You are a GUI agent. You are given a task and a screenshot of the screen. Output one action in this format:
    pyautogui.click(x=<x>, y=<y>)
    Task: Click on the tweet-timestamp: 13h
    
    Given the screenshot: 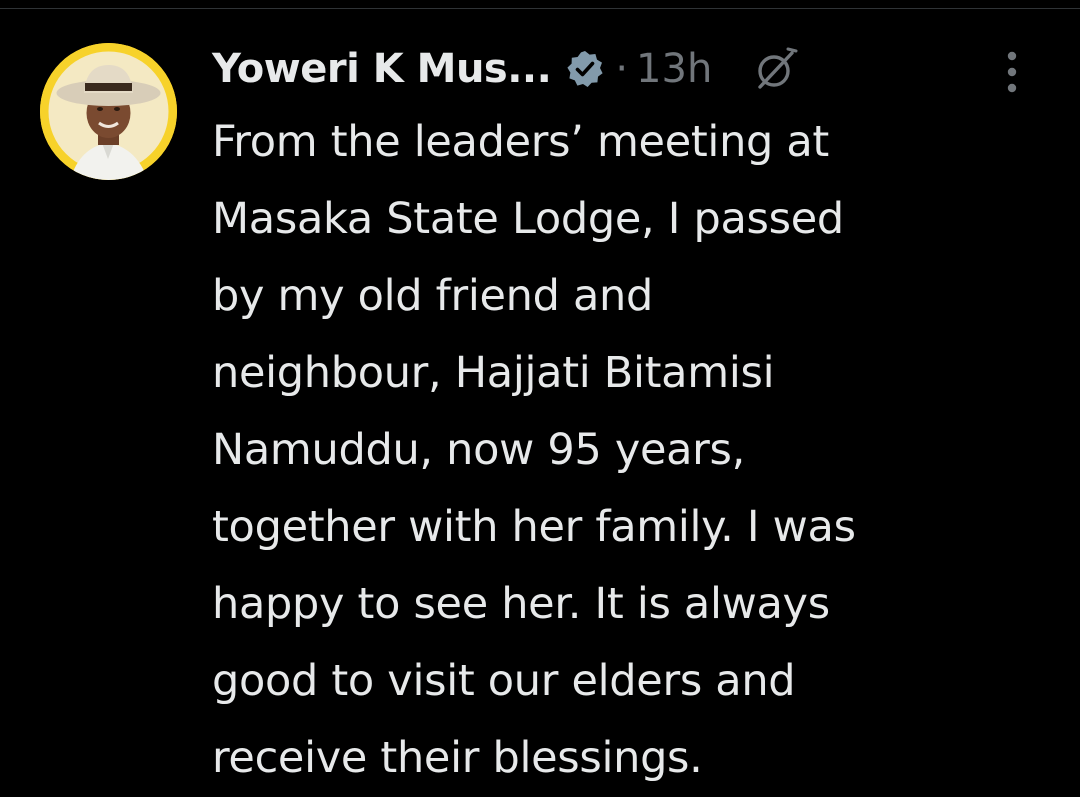 What is the action you would take?
    pyautogui.click(x=674, y=69)
    